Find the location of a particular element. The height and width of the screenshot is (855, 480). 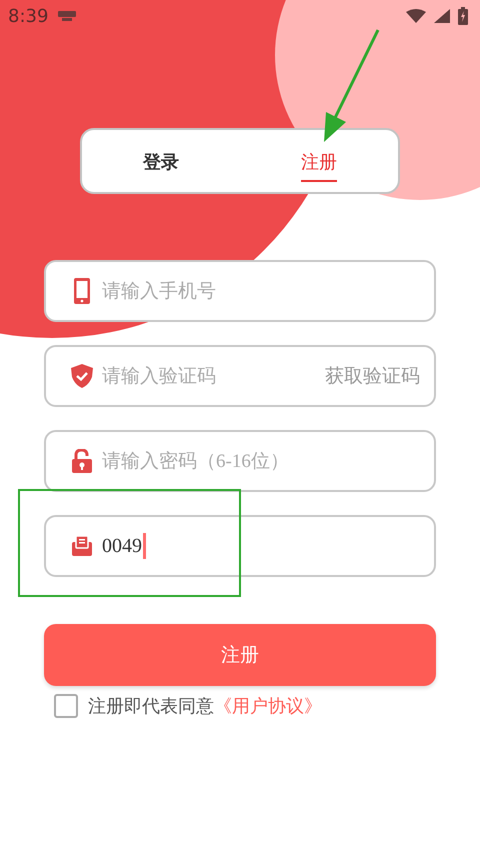

keyboard-icon is located at coordinates (67, 16).